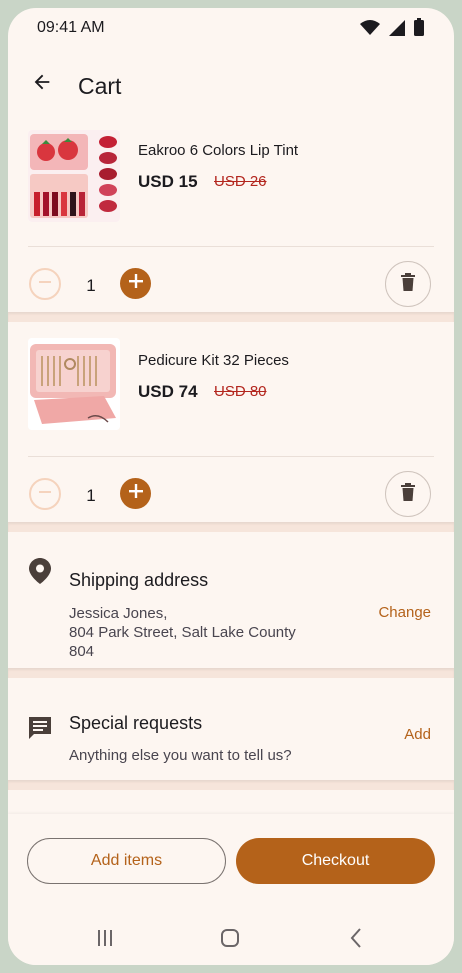 The height and width of the screenshot is (973, 462). Describe the element at coordinates (74, 384) in the screenshot. I see `product-image-pedicure-kit` at that location.